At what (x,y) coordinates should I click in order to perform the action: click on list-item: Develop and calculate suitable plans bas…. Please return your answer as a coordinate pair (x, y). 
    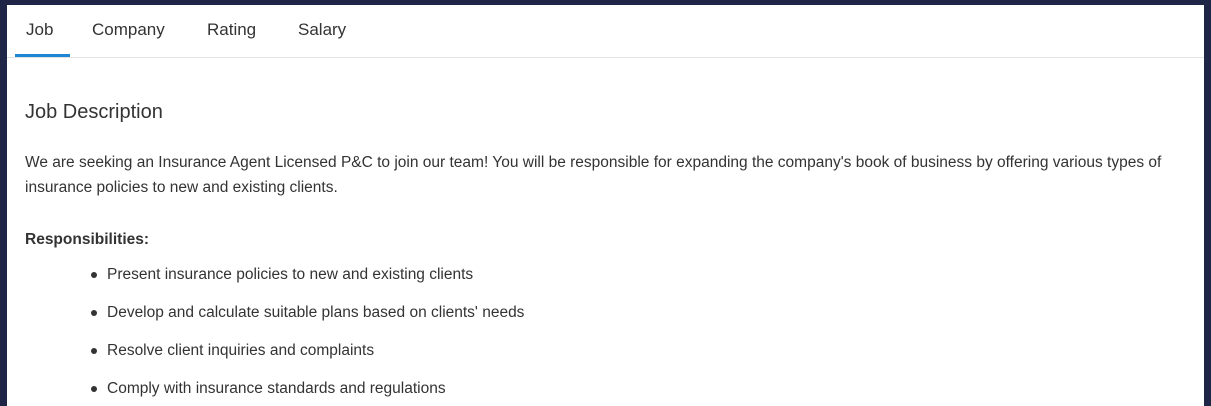
    Looking at the image, I should click on (307, 321).